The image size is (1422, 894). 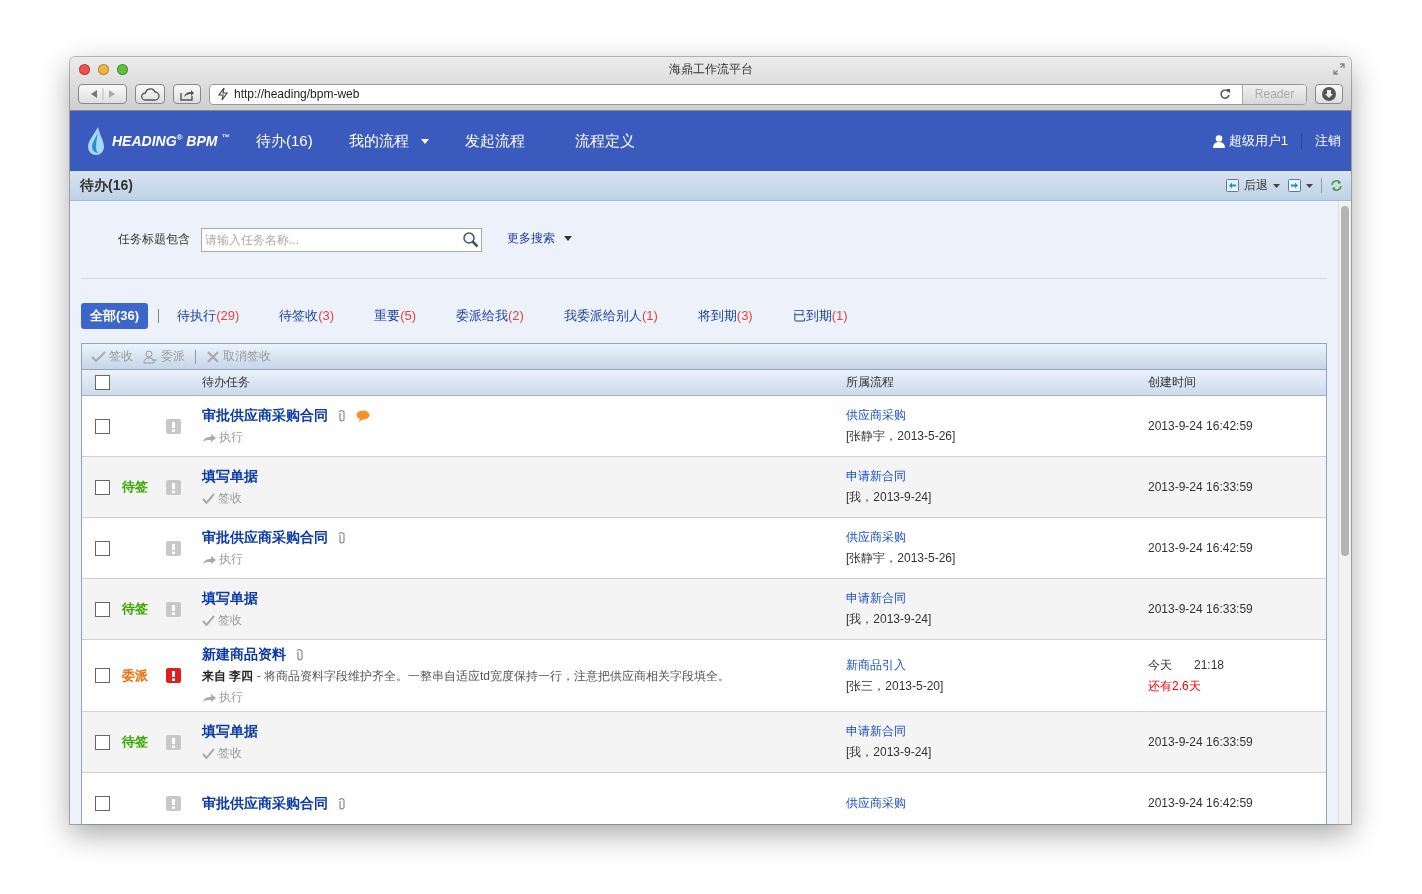 What do you see at coordinates (307, 316) in the screenshot?
I see `filter-tab: 待签收(3)` at bounding box center [307, 316].